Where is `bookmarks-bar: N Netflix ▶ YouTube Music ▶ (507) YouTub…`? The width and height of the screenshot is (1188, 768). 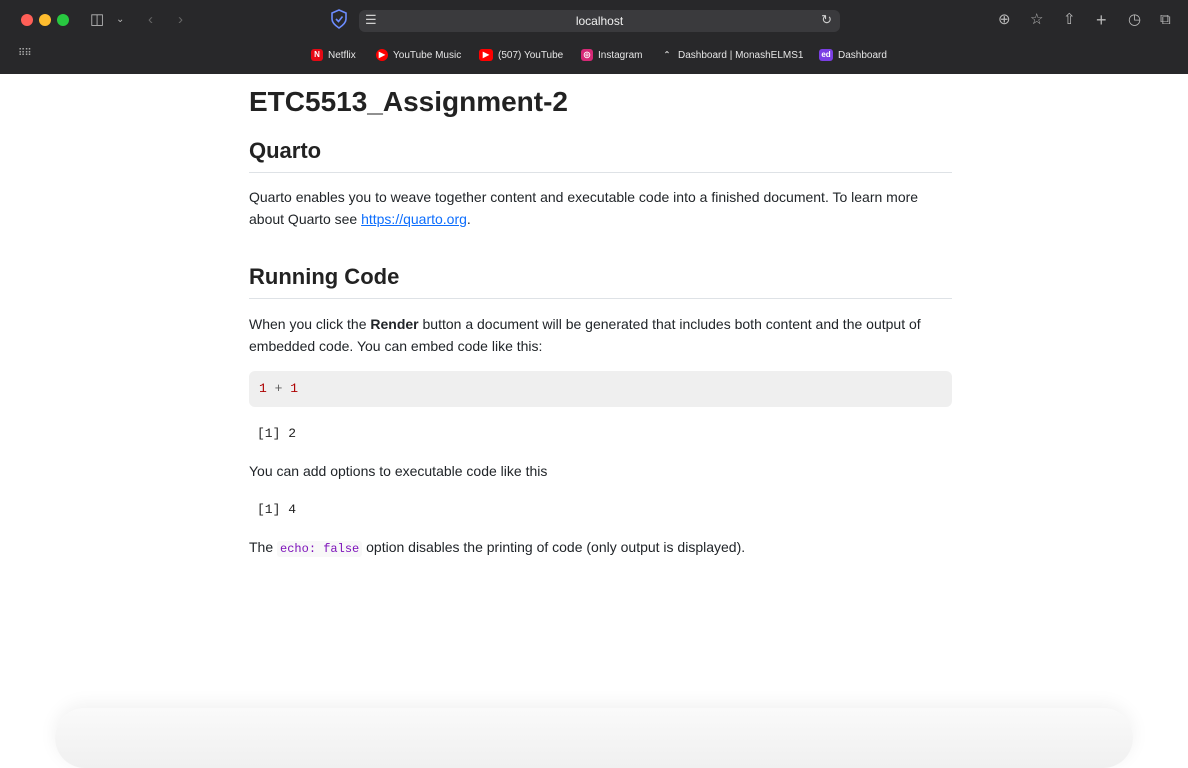
bookmarks-bar: N Netflix ▶ YouTube Music ▶ (507) YouTub… is located at coordinates (594, 56).